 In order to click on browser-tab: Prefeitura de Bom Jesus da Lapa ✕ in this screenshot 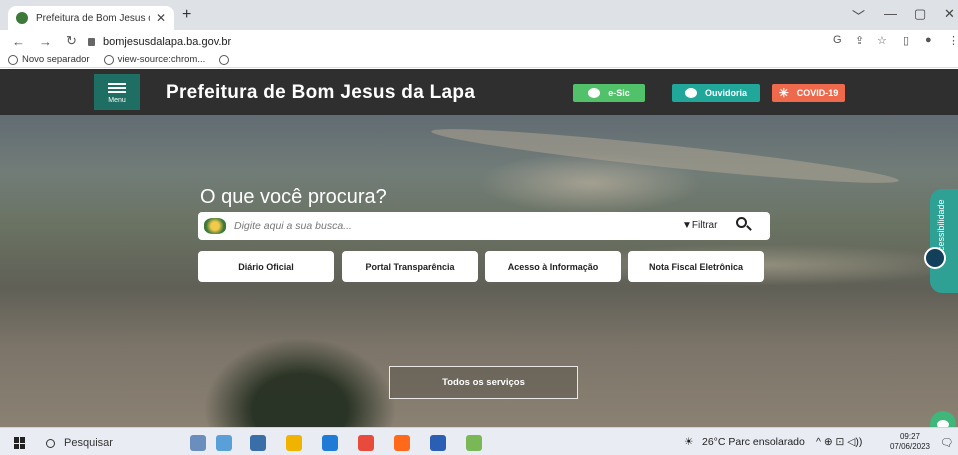, I will do `click(91, 18)`.